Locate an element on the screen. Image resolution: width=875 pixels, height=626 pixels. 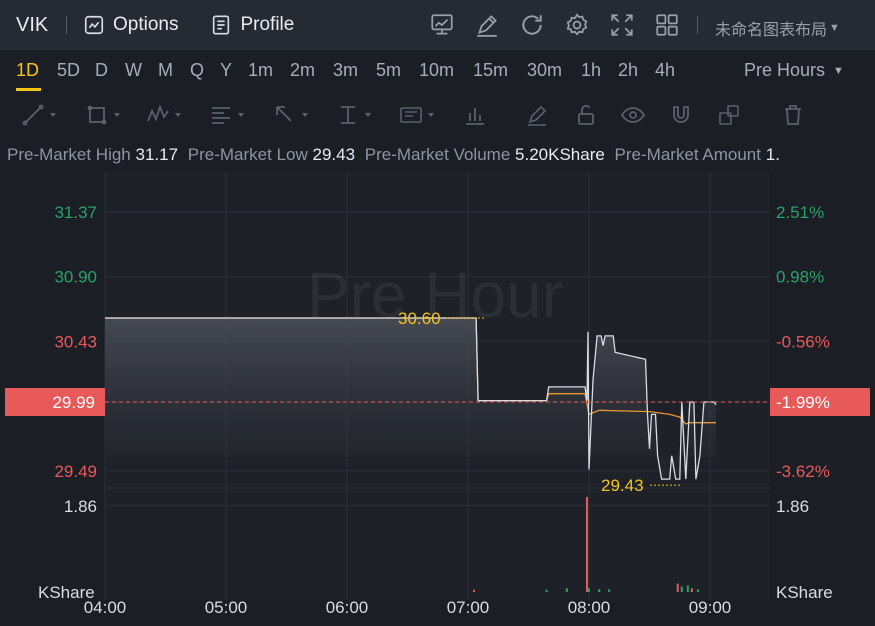
premarket-amount-value: 1. is located at coordinates (772, 154).